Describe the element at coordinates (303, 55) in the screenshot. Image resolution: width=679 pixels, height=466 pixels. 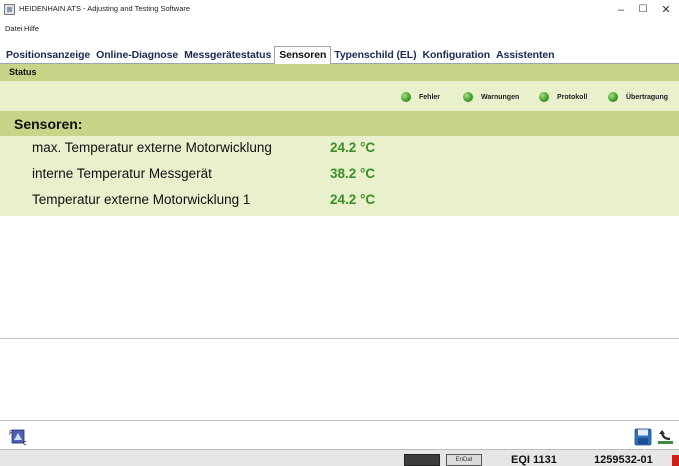
I see `tab-sensoren: Sensoren` at that location.